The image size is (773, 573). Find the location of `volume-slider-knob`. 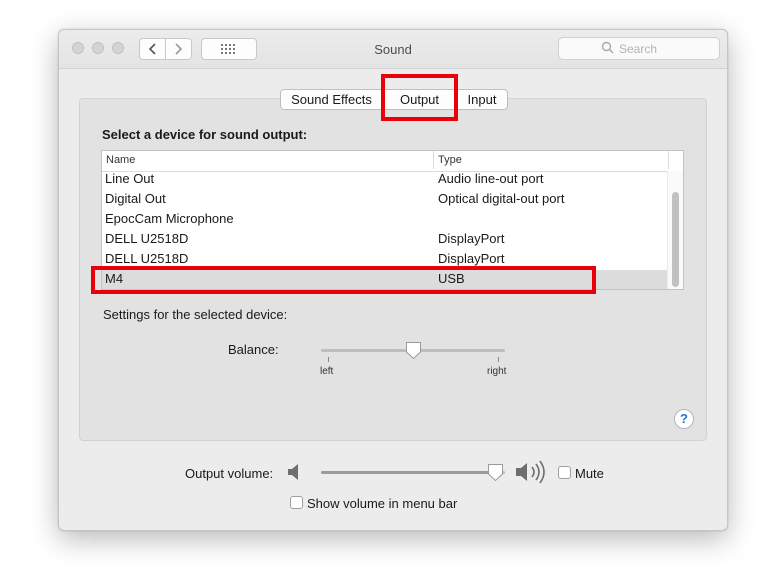

volume-slider-knob is located at coordinates (495, 472).